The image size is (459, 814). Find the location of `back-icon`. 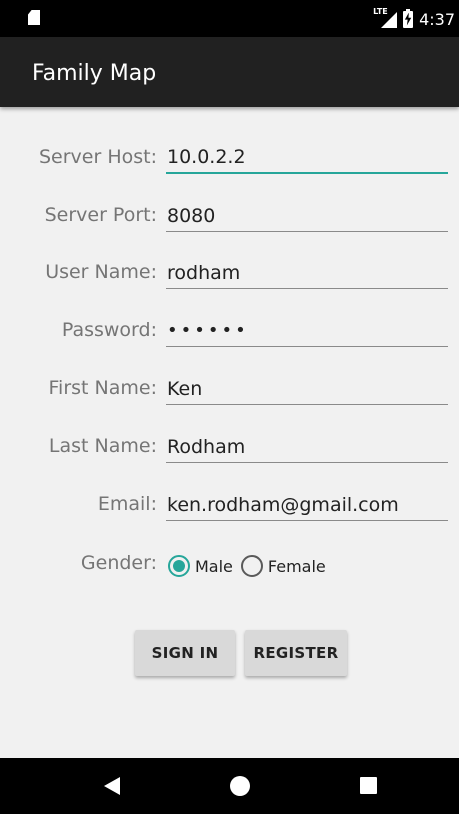

back-icon is located at coordinates (112, 786).